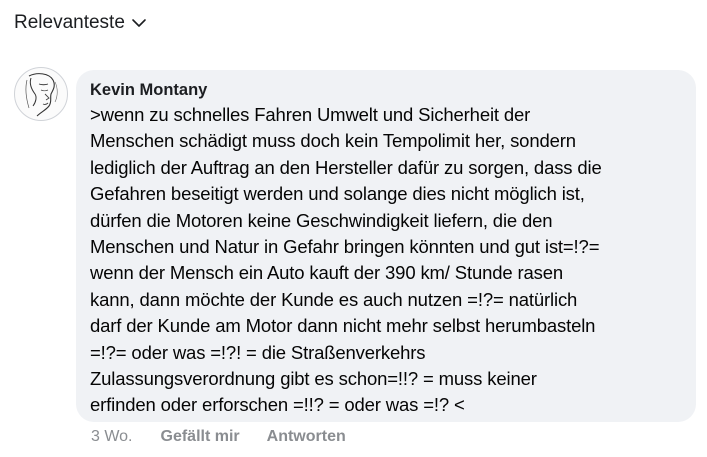 Image resolution: width=707 pixels, height=457 pixels. Describe the element at coordinates (306, 437) in the screenshot. I see `reply-button: Antworten` at that location.